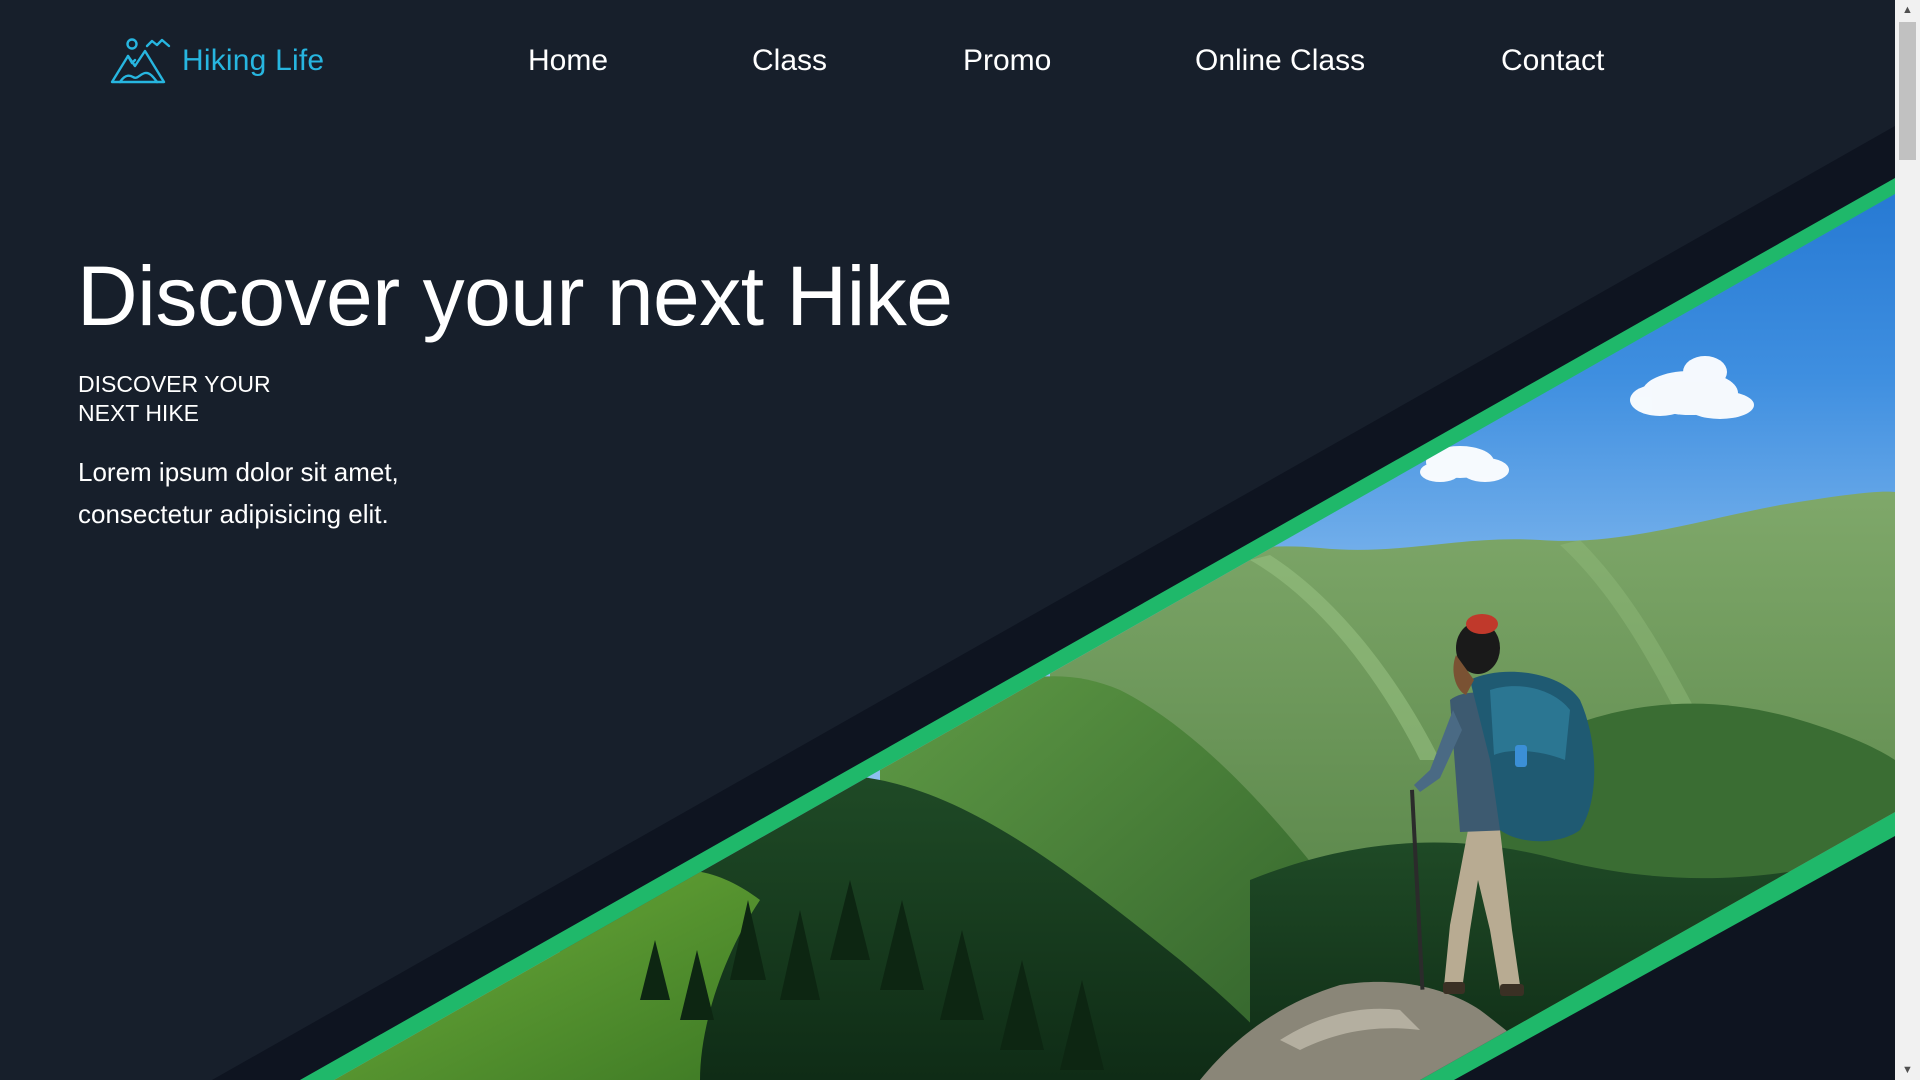 The image size is (1920, 1080). What do you see at coordinates (1280, 61) in the screenshot?
I see `nav-item-online-class: Online Class` at bounding box center [1280, 61].